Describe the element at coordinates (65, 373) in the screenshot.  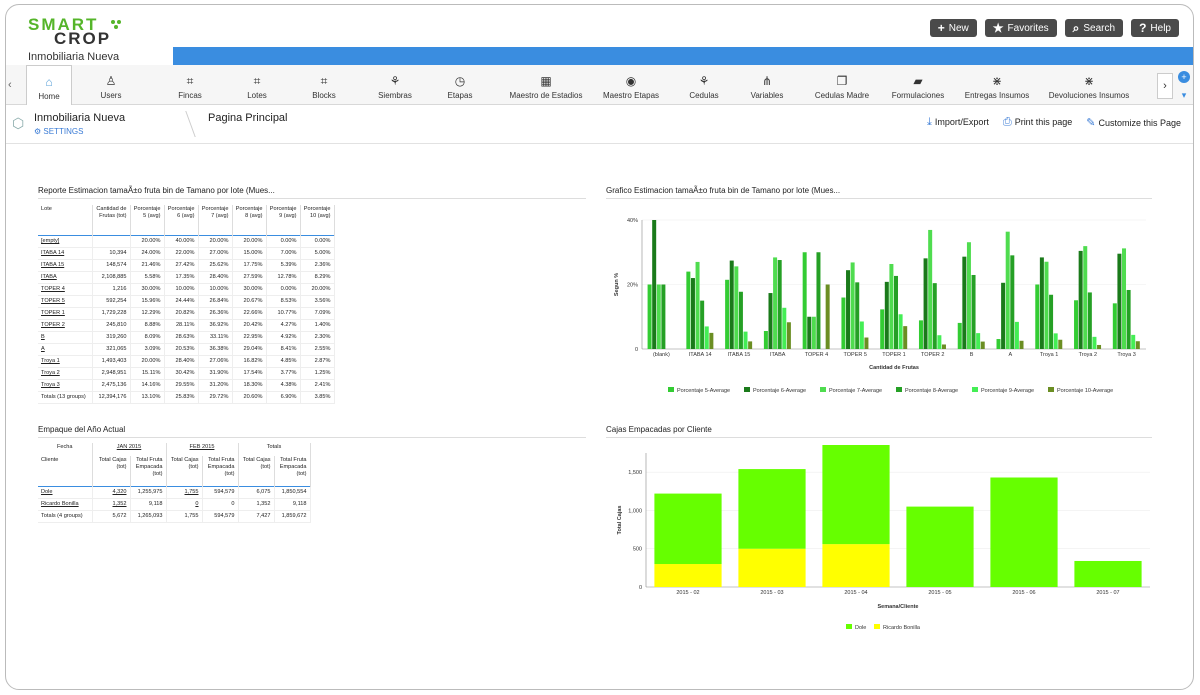
I see `lote-link: Troya 2` at that location.